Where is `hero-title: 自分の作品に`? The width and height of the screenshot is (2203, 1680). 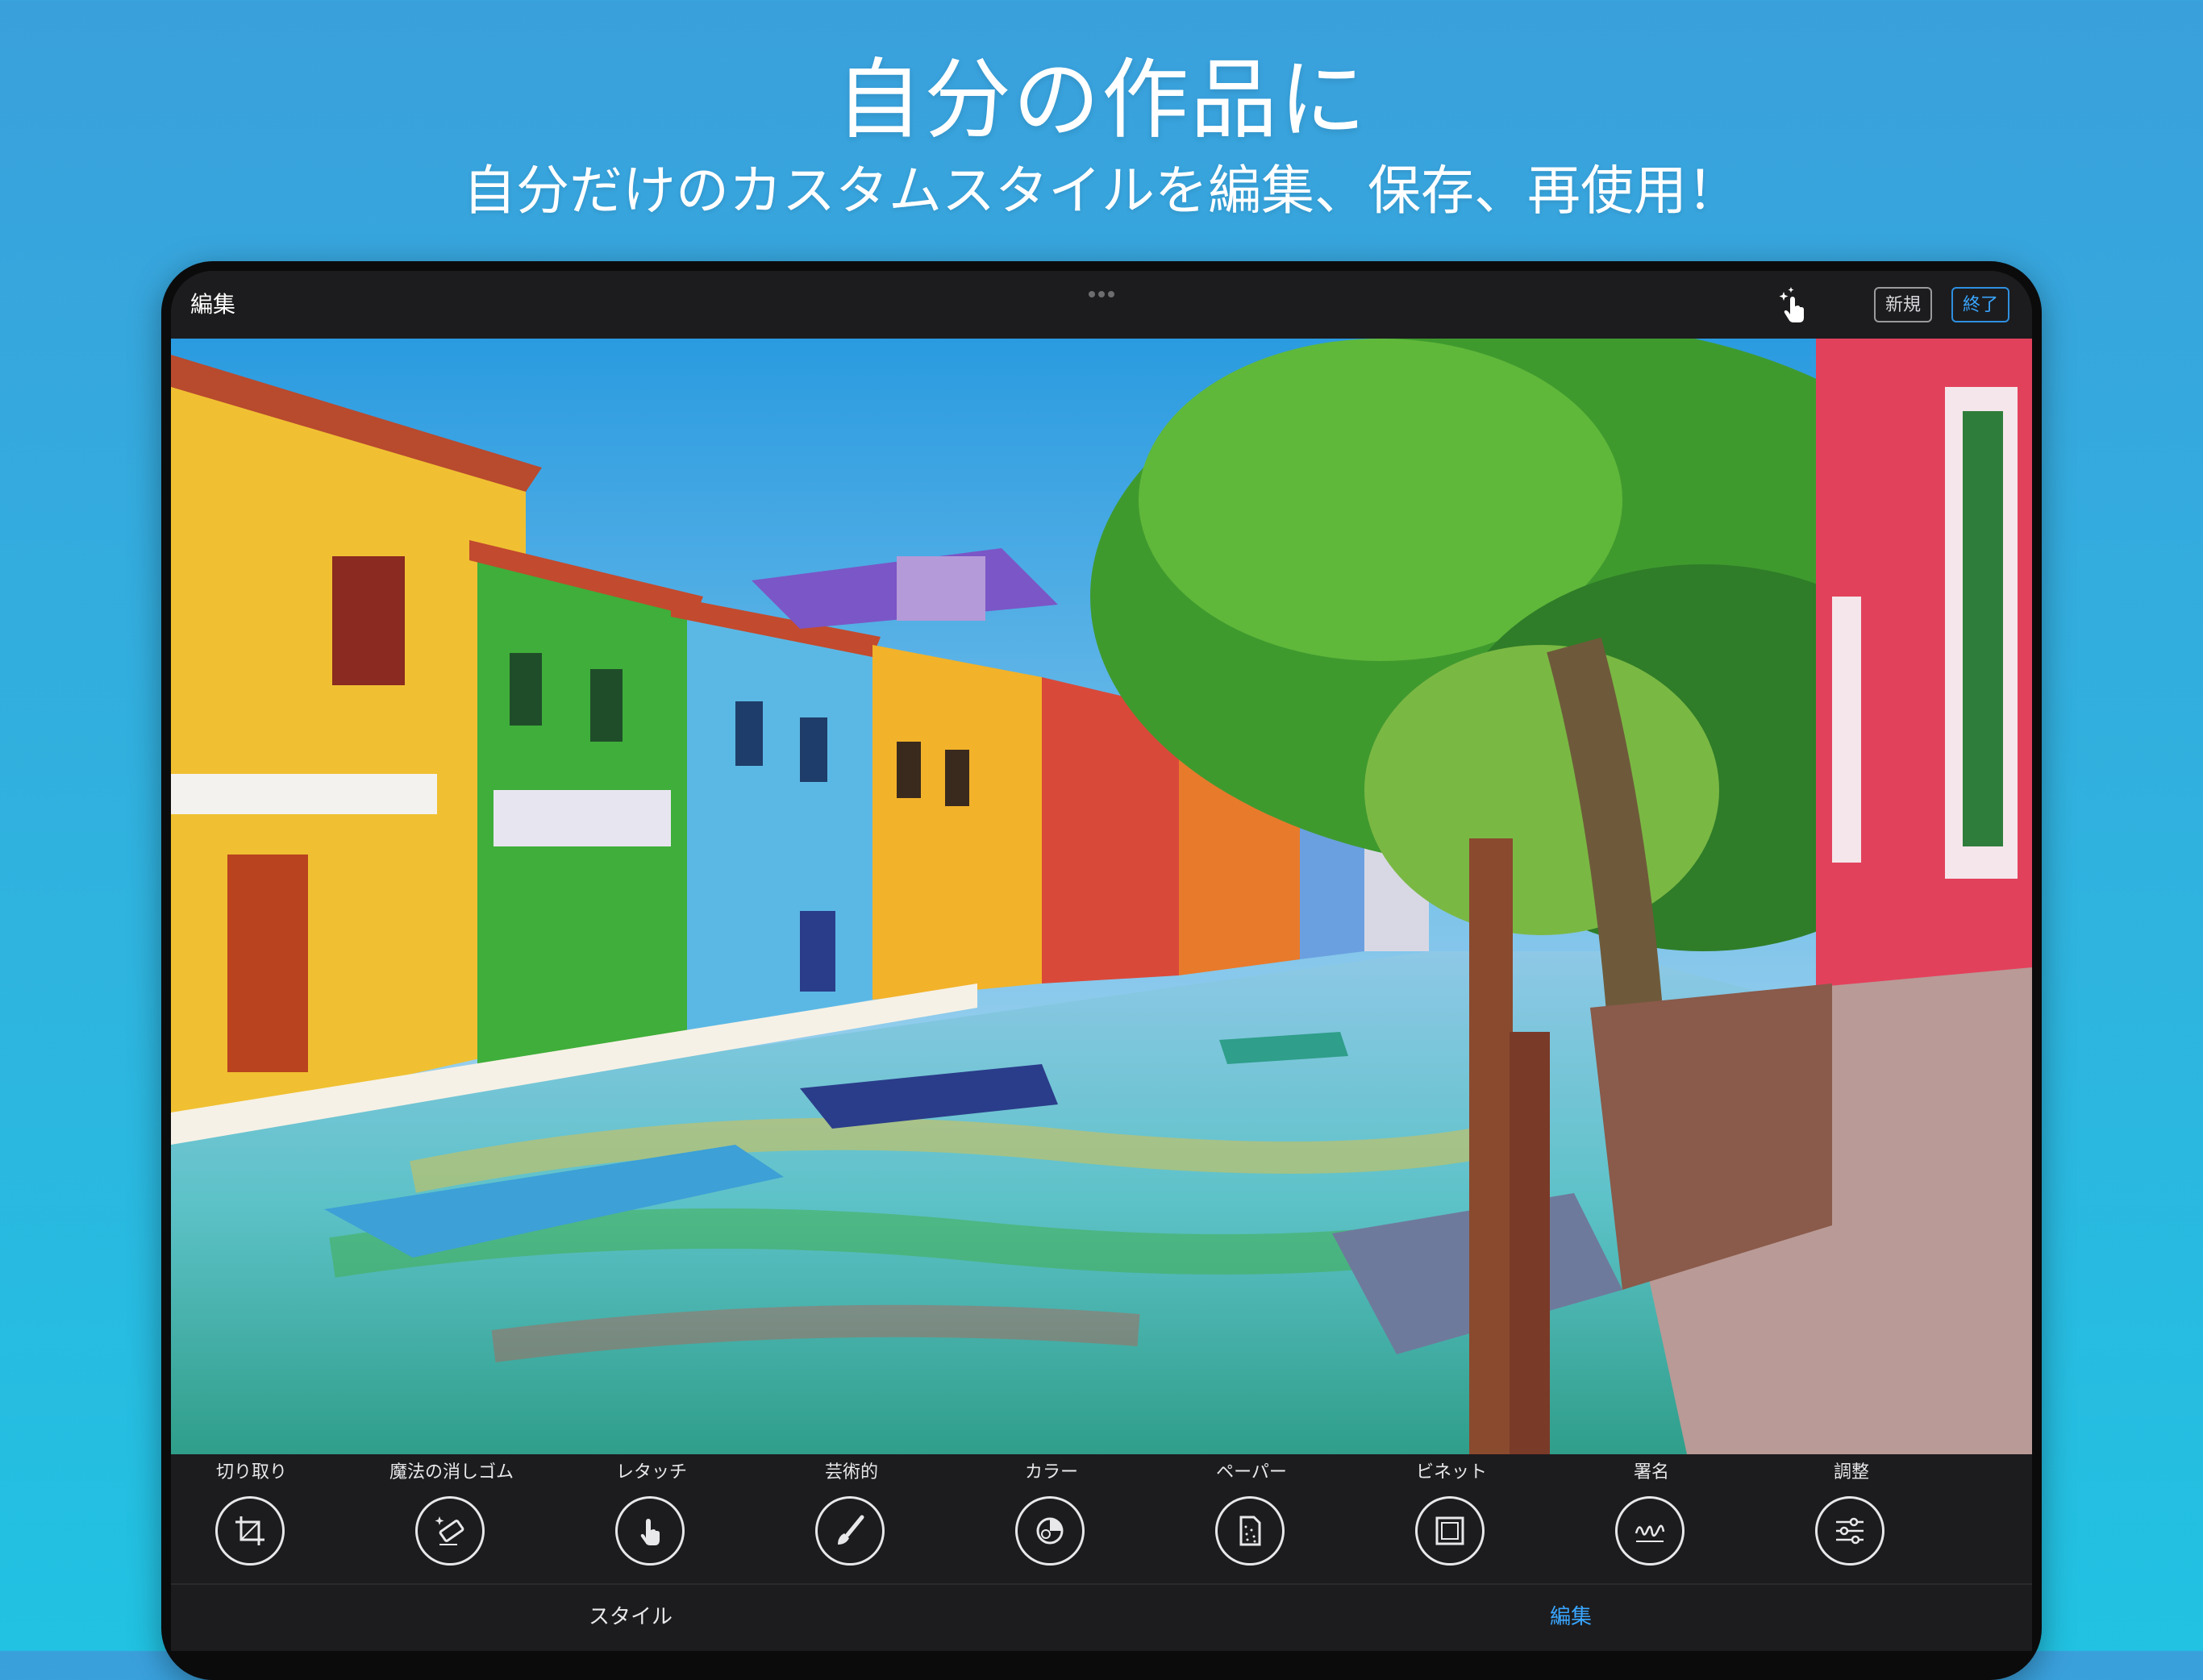
hero-title: 自分の作品に is located at coordinates (1101, 100).